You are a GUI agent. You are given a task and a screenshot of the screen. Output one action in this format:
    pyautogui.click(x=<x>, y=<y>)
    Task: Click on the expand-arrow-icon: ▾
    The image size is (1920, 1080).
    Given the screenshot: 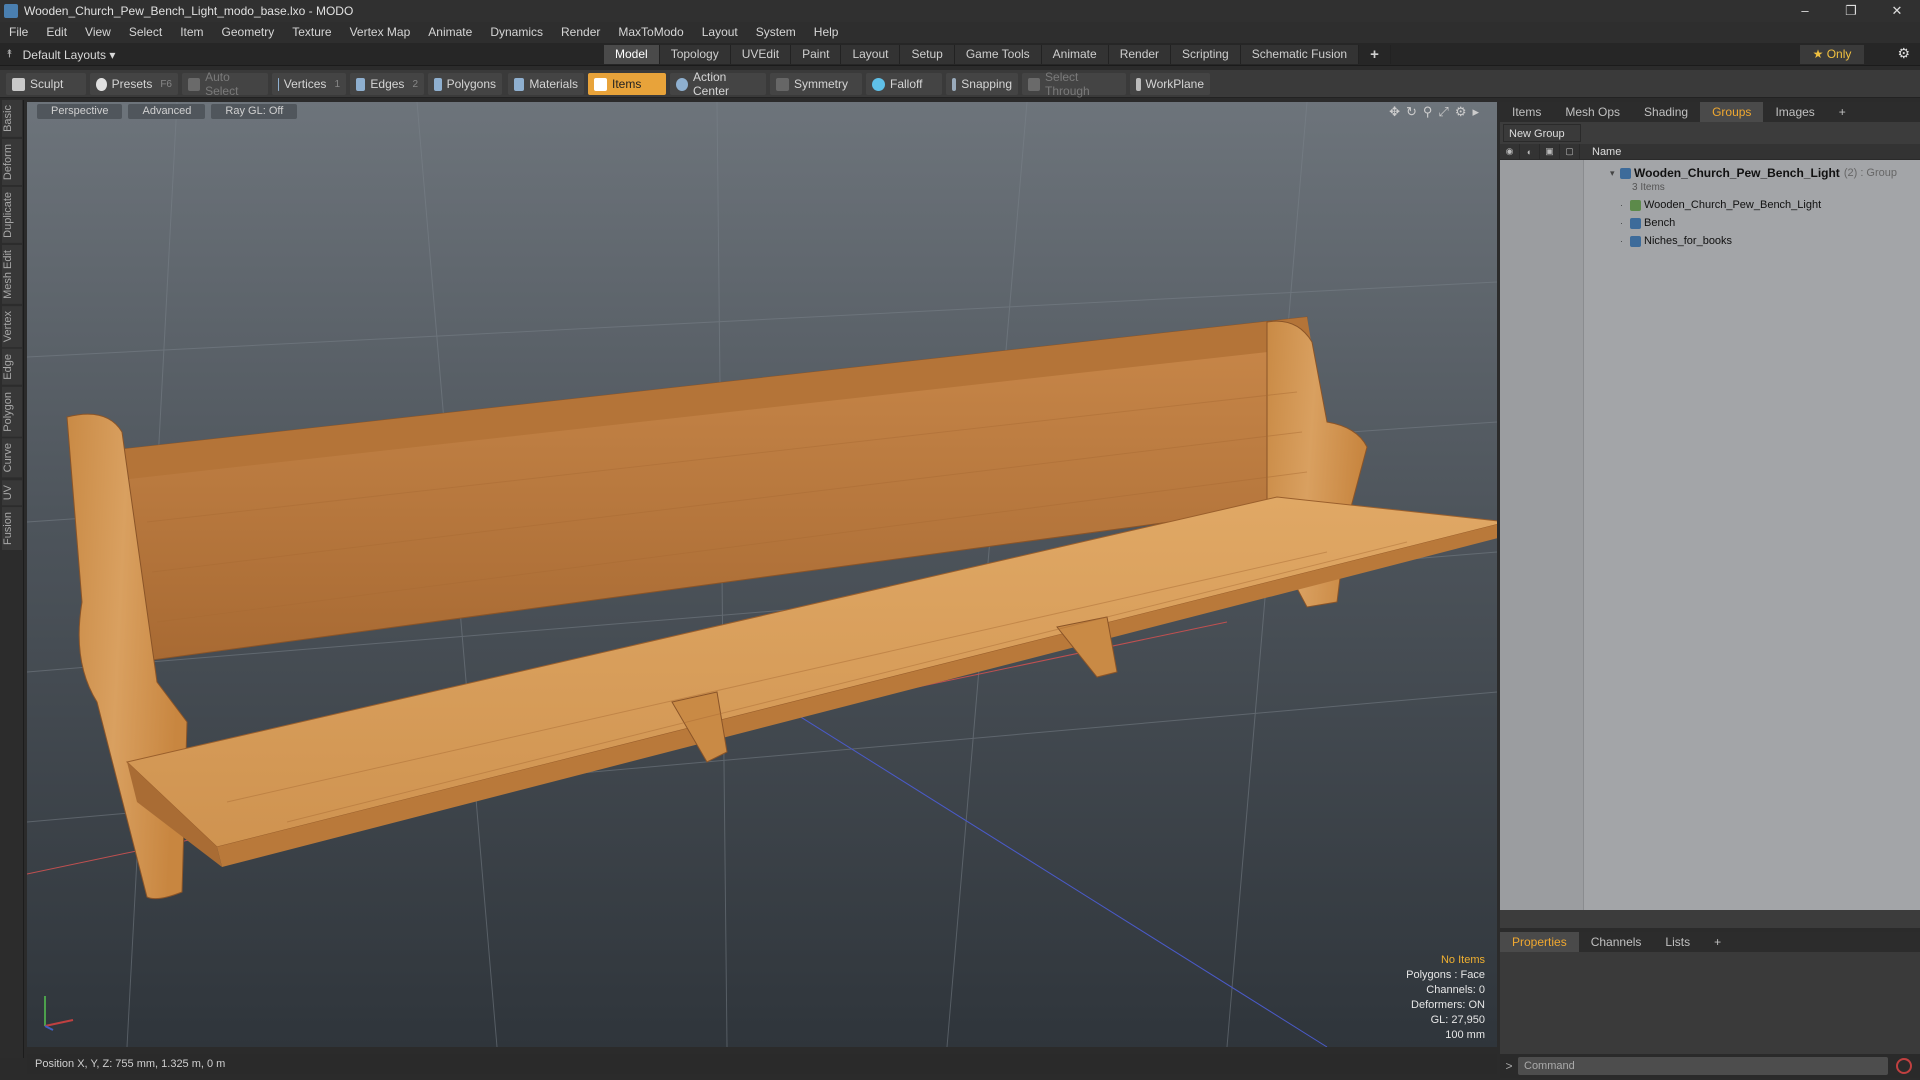 What is the action you would take?
    pyautogui.click(x=1615, y=173)
    